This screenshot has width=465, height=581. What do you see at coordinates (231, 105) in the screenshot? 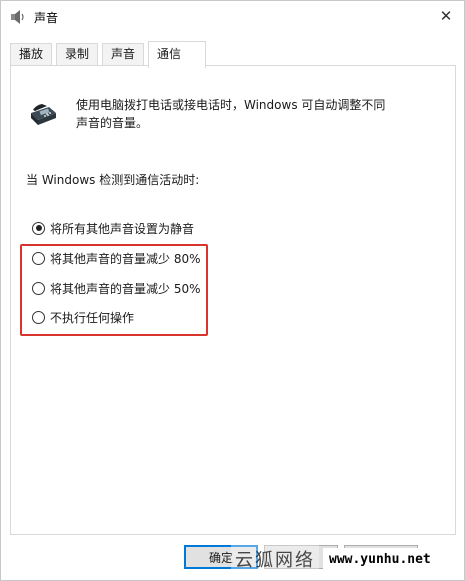
I see `description-line-1: 使用电脑拨打电话或接电话时，Windows 可自动调整不同` at bounding box center [231, 105].